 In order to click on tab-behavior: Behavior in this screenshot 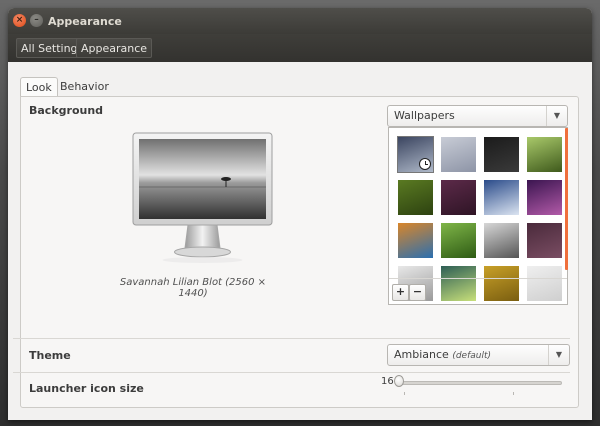, I will do `click(84, 87)`.